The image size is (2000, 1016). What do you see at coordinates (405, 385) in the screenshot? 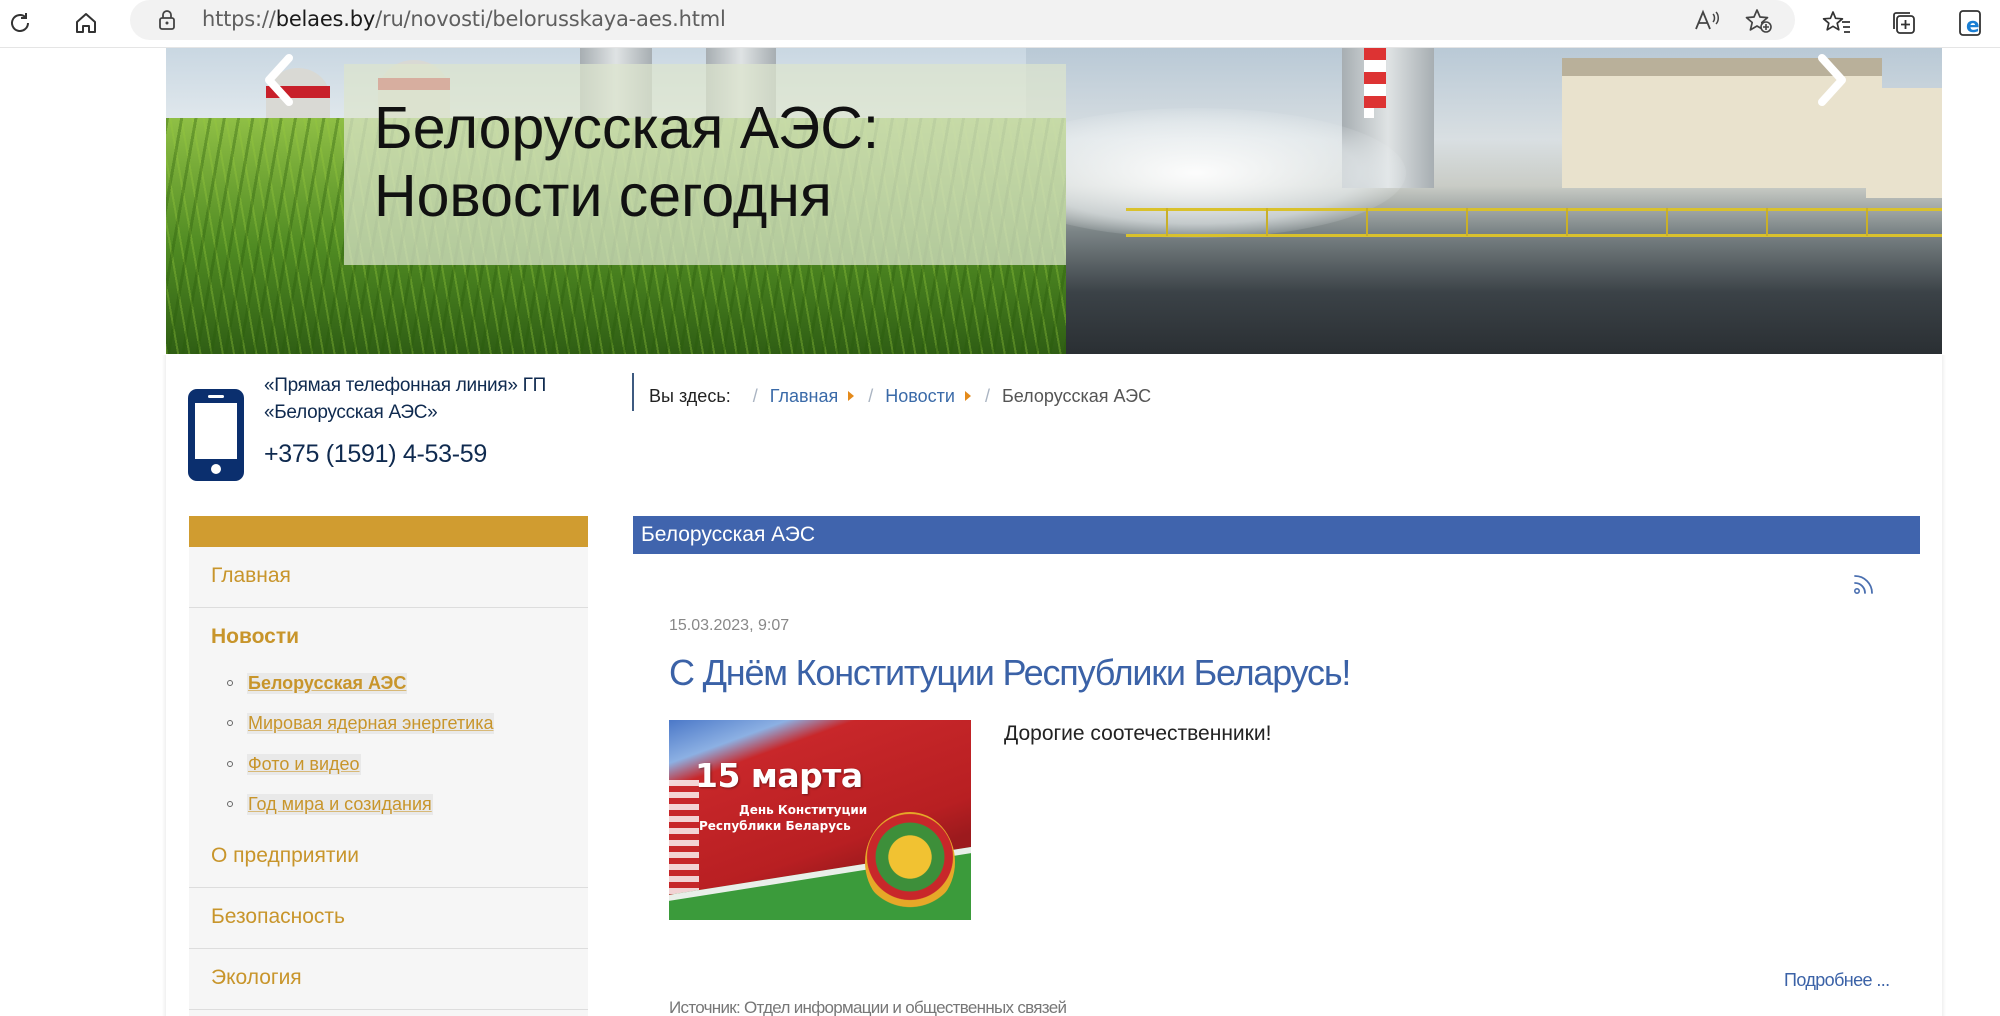
I see `hotline-label-line: «Прямая телефонная линия» ГП` at bounding box center [405, 385].